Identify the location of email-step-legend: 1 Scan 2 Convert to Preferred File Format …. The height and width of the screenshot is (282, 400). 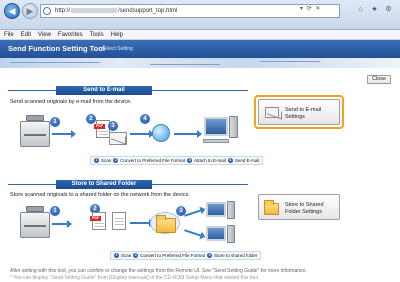
(177, 160).